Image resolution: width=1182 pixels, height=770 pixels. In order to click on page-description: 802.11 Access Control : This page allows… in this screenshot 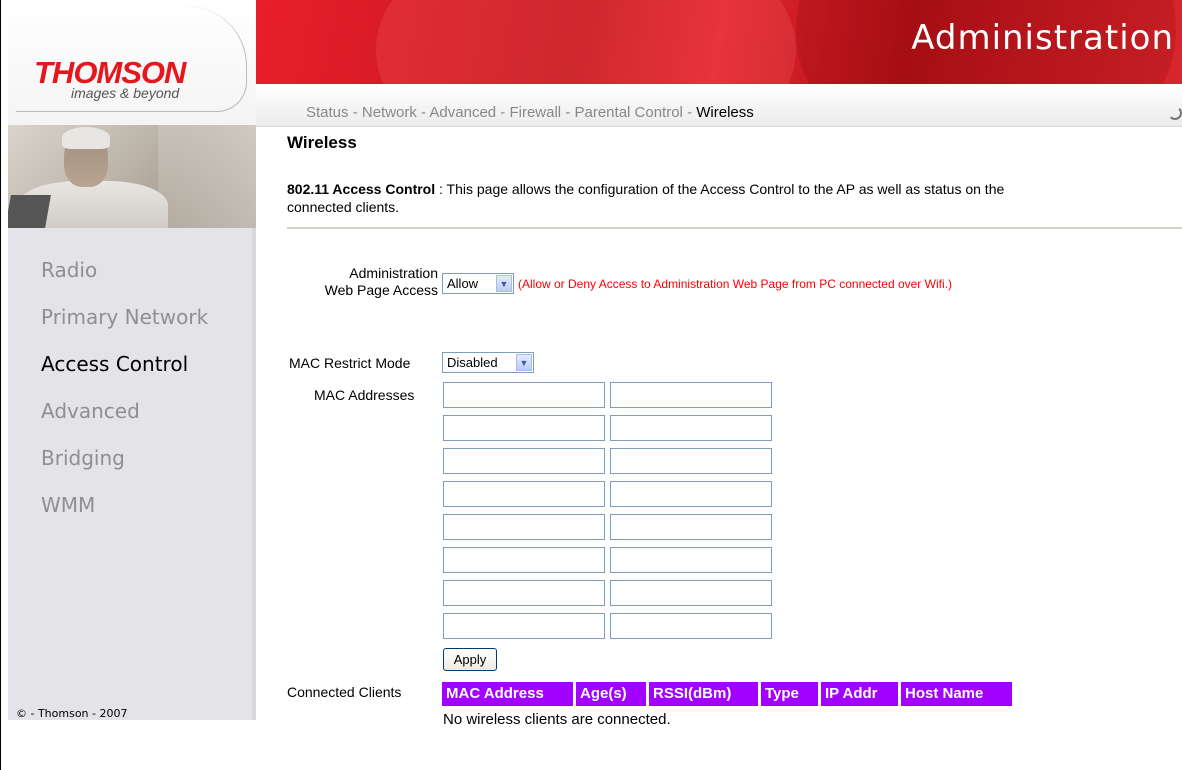, I will do `click(734, 198)`.